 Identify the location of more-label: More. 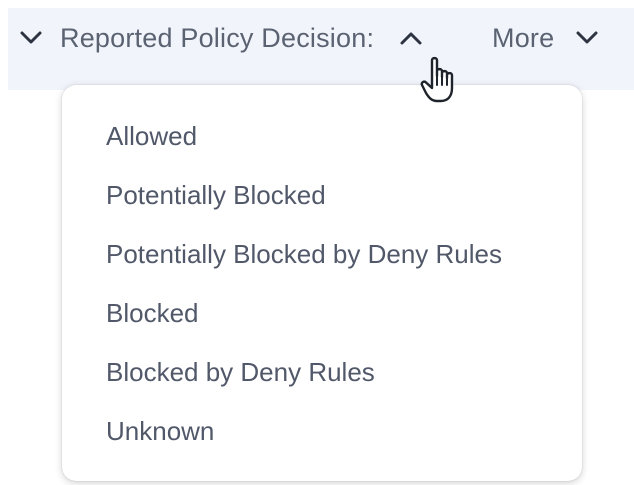
(523, 37).